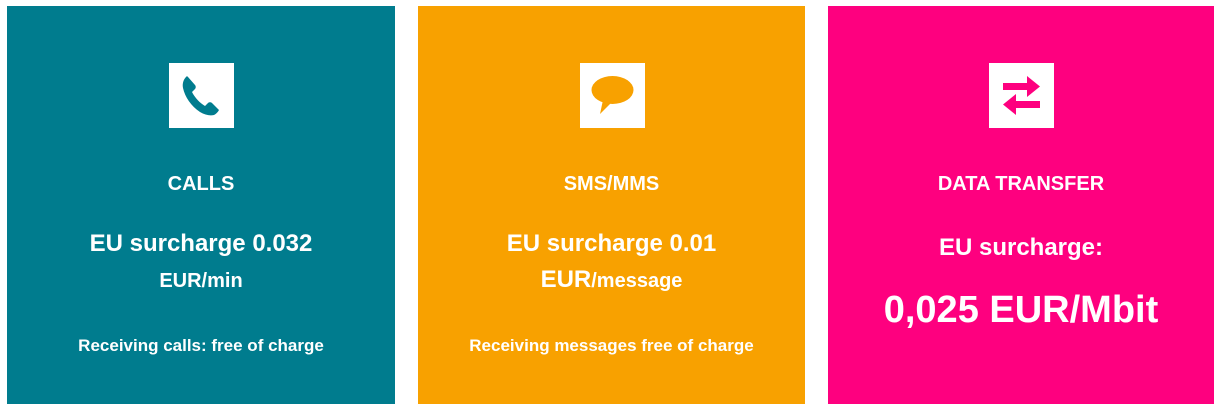  I want to click on calls-surcharge-unit: EUR/min, so click(201, 280).